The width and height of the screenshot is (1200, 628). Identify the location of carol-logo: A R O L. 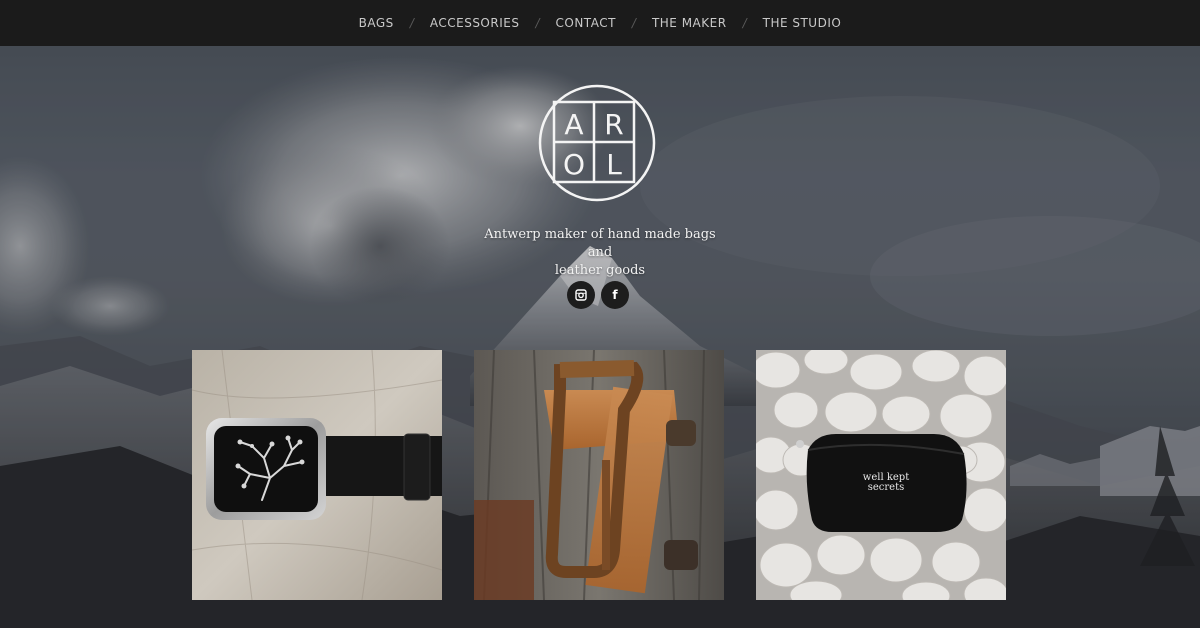
(599, 143).